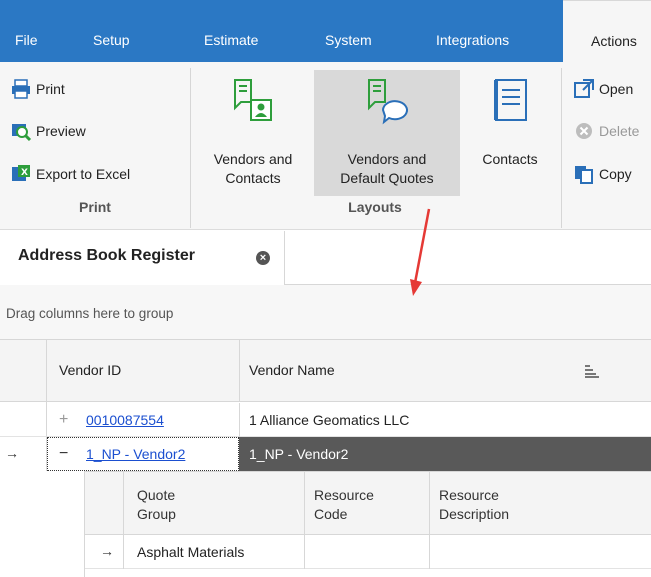 The image size is (651, 577). What do you see at coordinates (65, 420) in the screenshot?
I see `expand-row-icon: +` at bounding box center [65, 420].